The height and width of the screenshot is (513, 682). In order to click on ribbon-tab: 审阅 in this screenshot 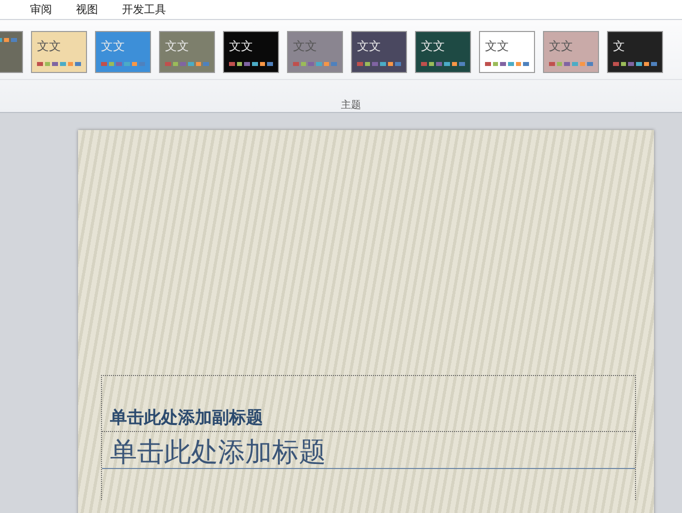, I will do `click(41, 9)`.